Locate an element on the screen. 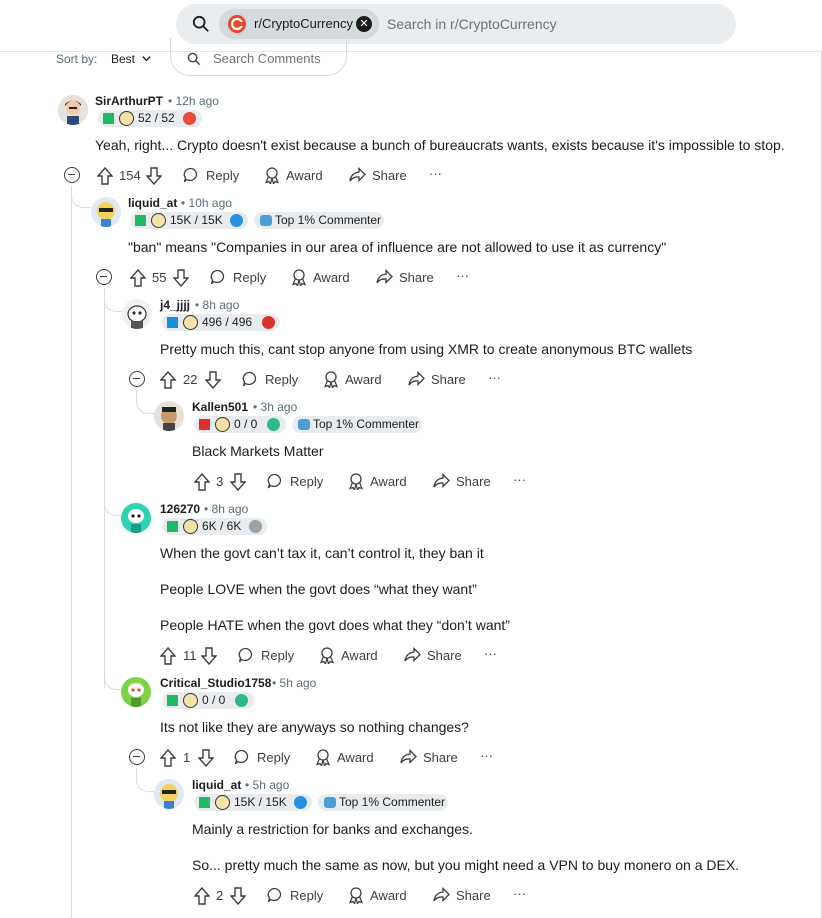  moon-icon is located at coordinates (190, 700).